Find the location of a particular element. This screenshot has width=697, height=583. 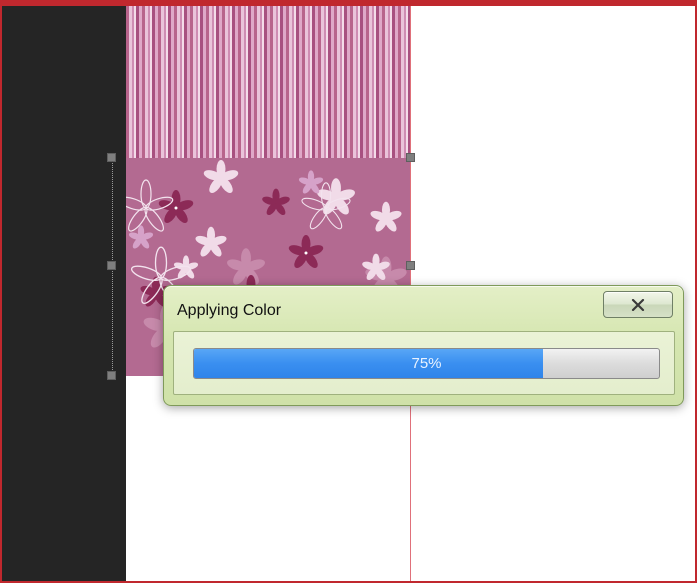

progress-label: 75% is located at coordinates (426, 363).